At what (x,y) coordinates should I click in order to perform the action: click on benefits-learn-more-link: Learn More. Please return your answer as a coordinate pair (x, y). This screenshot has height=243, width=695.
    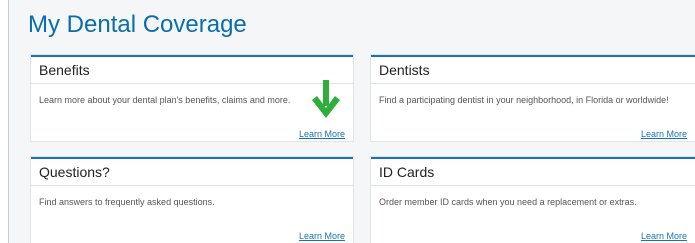
    Looking at the image, I should click on (322, 134).